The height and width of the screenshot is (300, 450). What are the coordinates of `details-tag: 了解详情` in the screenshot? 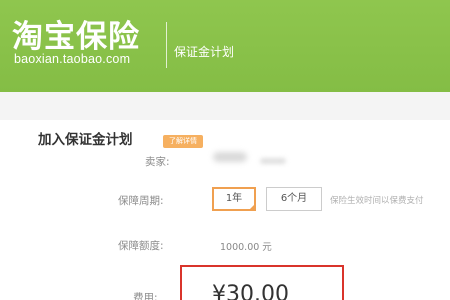 It's located at (183, 141).